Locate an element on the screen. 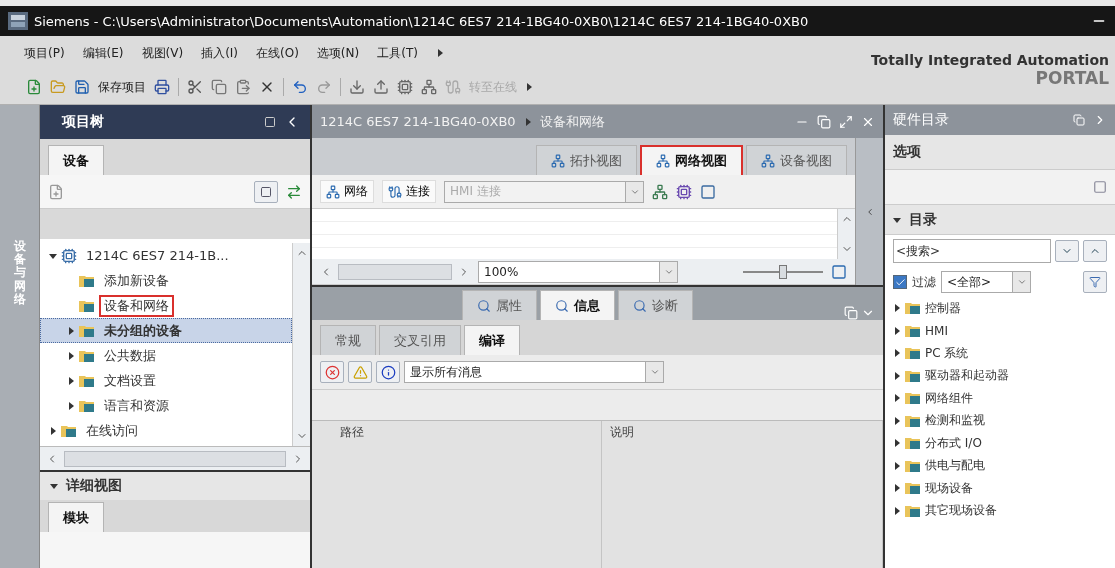 The height and width of the screenshot is (568, 1115). search-field: <搜索> is located at coordinates (972, 251).